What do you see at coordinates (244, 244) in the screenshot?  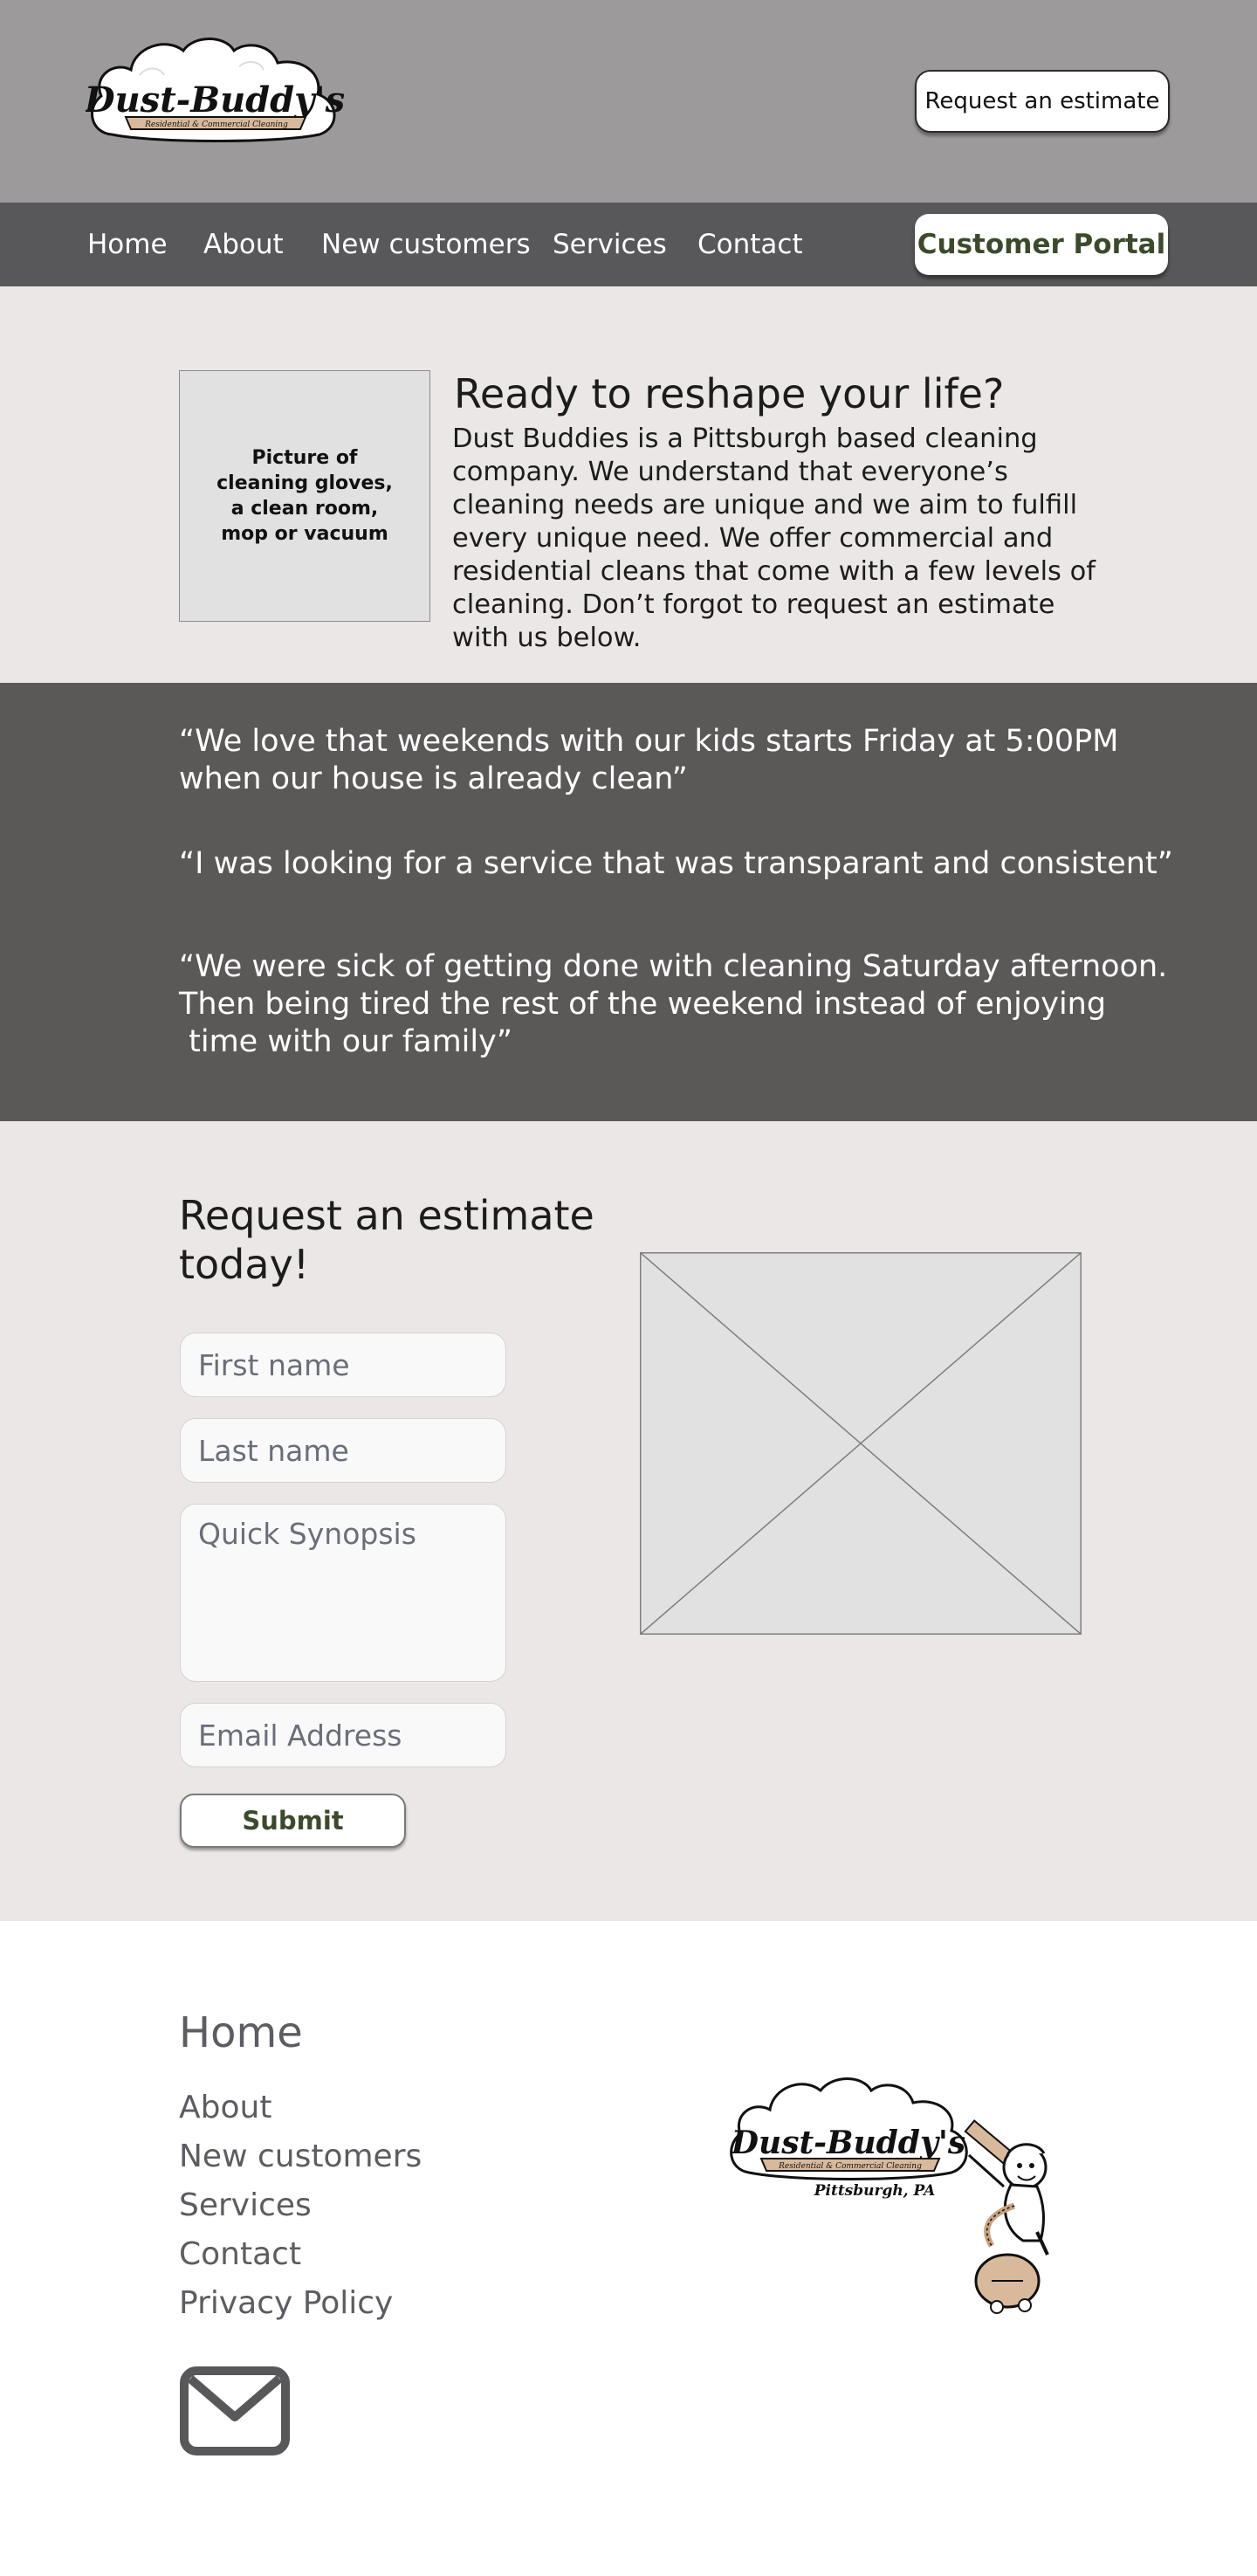 I see `nav-item-about: About` at bounding box center [244, 244].